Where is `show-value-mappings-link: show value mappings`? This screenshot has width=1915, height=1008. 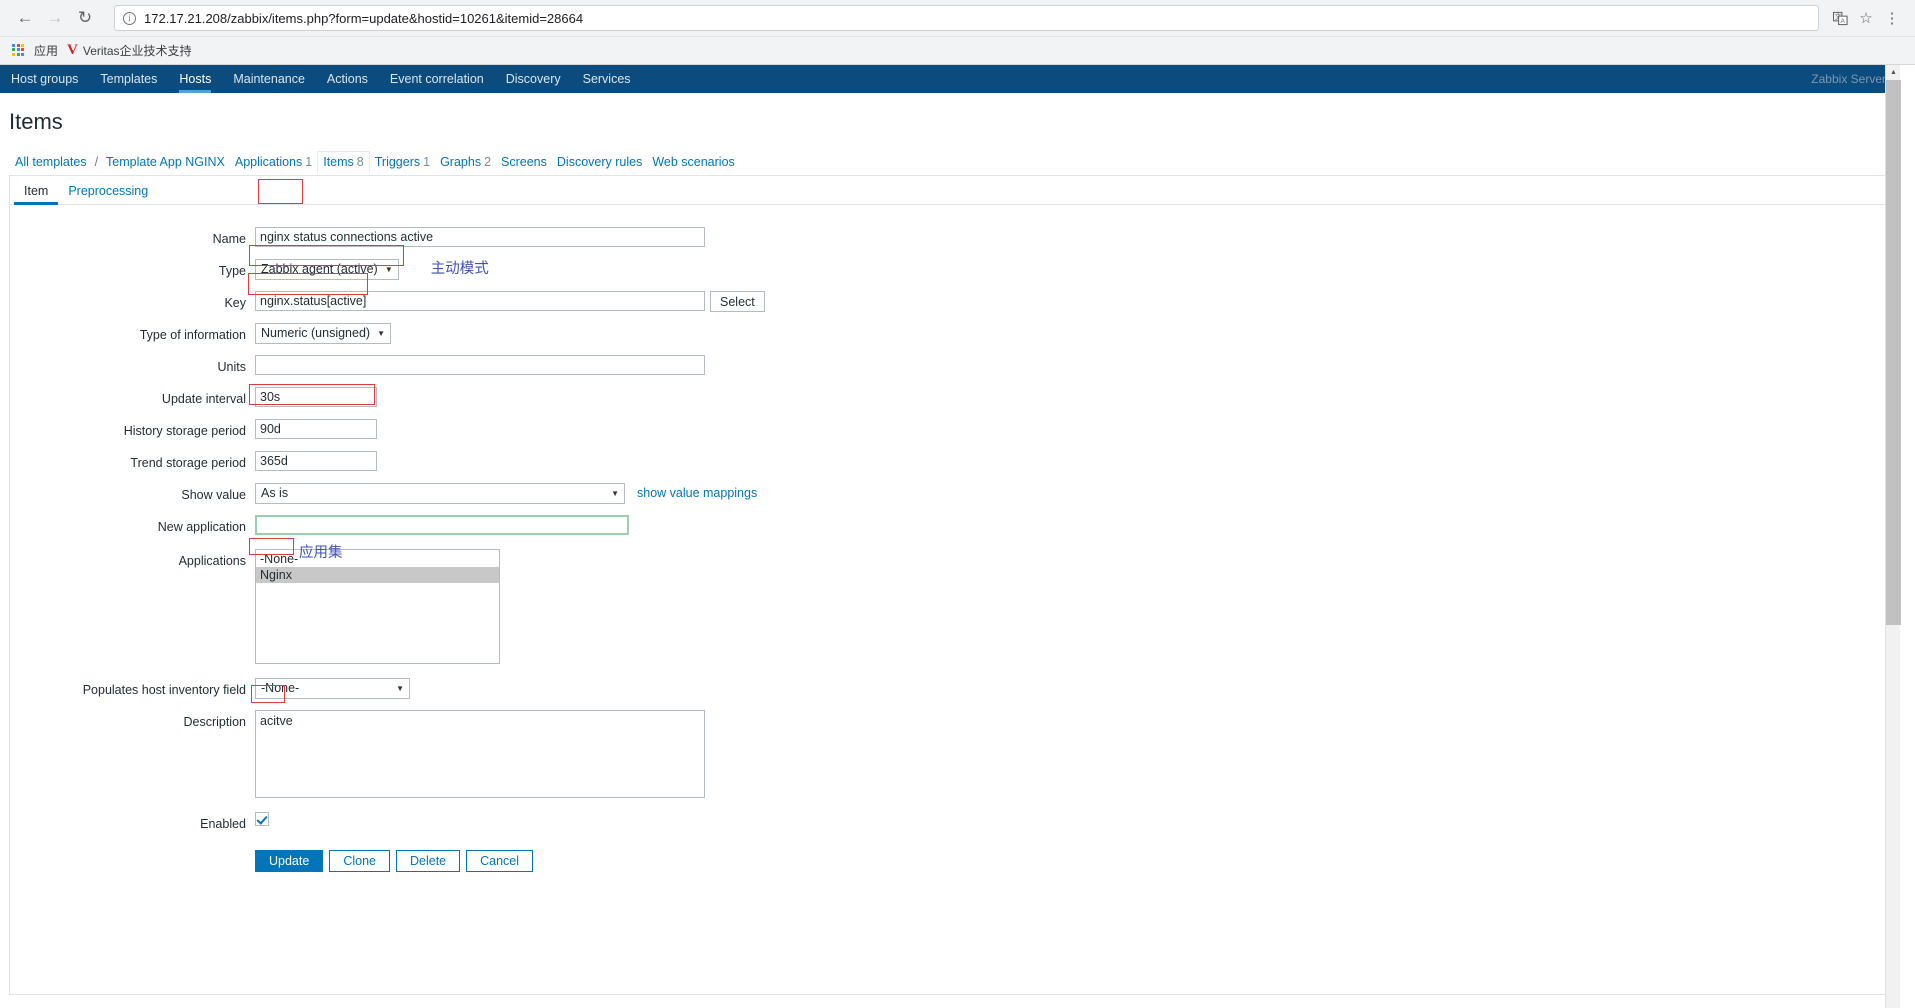
show-value-mappings-link: show value mappings is located at coordinates (697, 493).